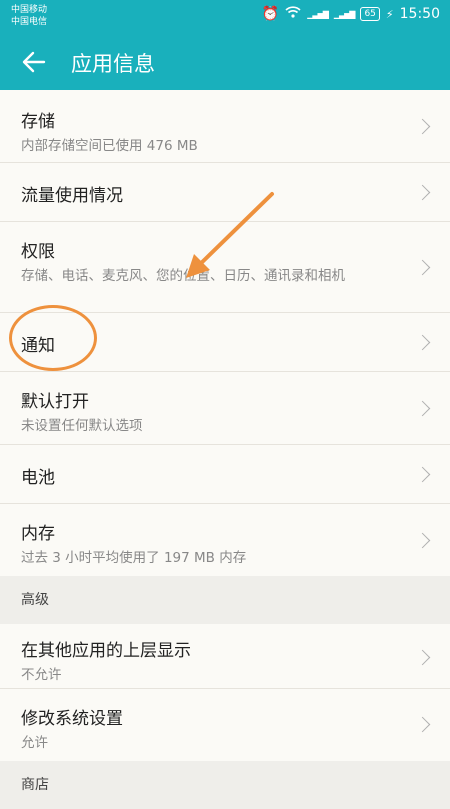  What do you see at coordinates (29, 16) in the screenshot?
I see `carrier-info: 中国移动 中国电信` at bounding box center [29, 16].